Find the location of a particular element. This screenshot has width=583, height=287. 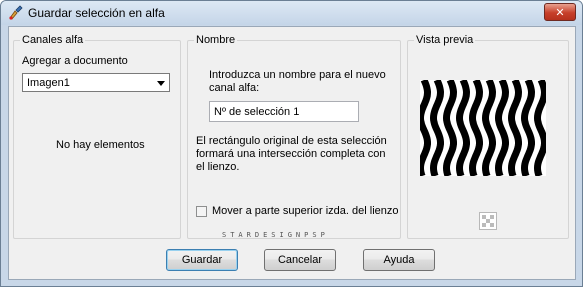

move-top-left-option: Mover a parte superior izda. del lienzo is located at coordinates (297, 211).